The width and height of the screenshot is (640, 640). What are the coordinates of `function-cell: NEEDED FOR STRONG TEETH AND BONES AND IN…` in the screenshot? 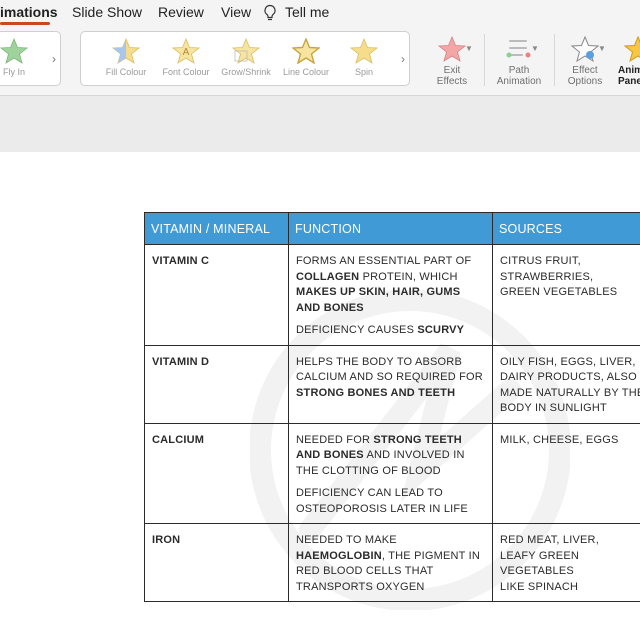 It's located at (390, 473).